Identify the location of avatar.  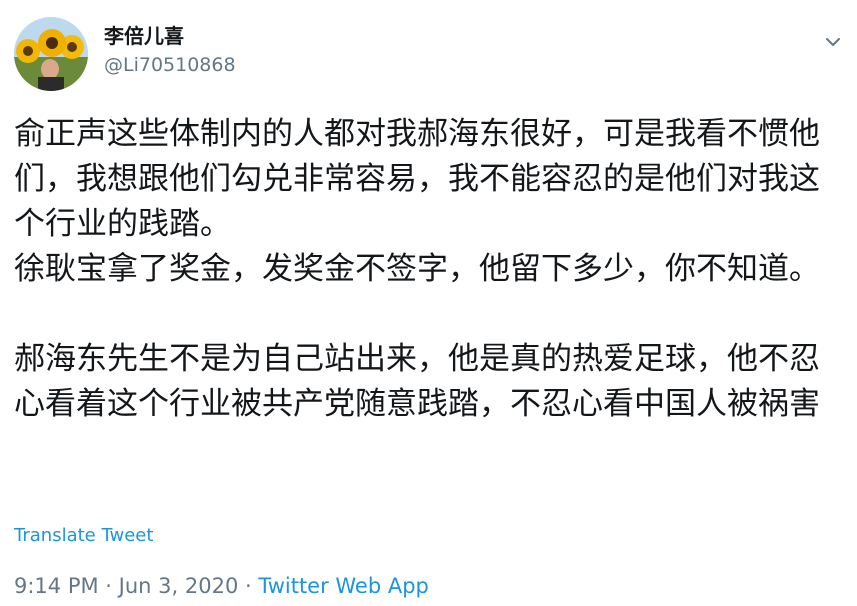
(51, 54).